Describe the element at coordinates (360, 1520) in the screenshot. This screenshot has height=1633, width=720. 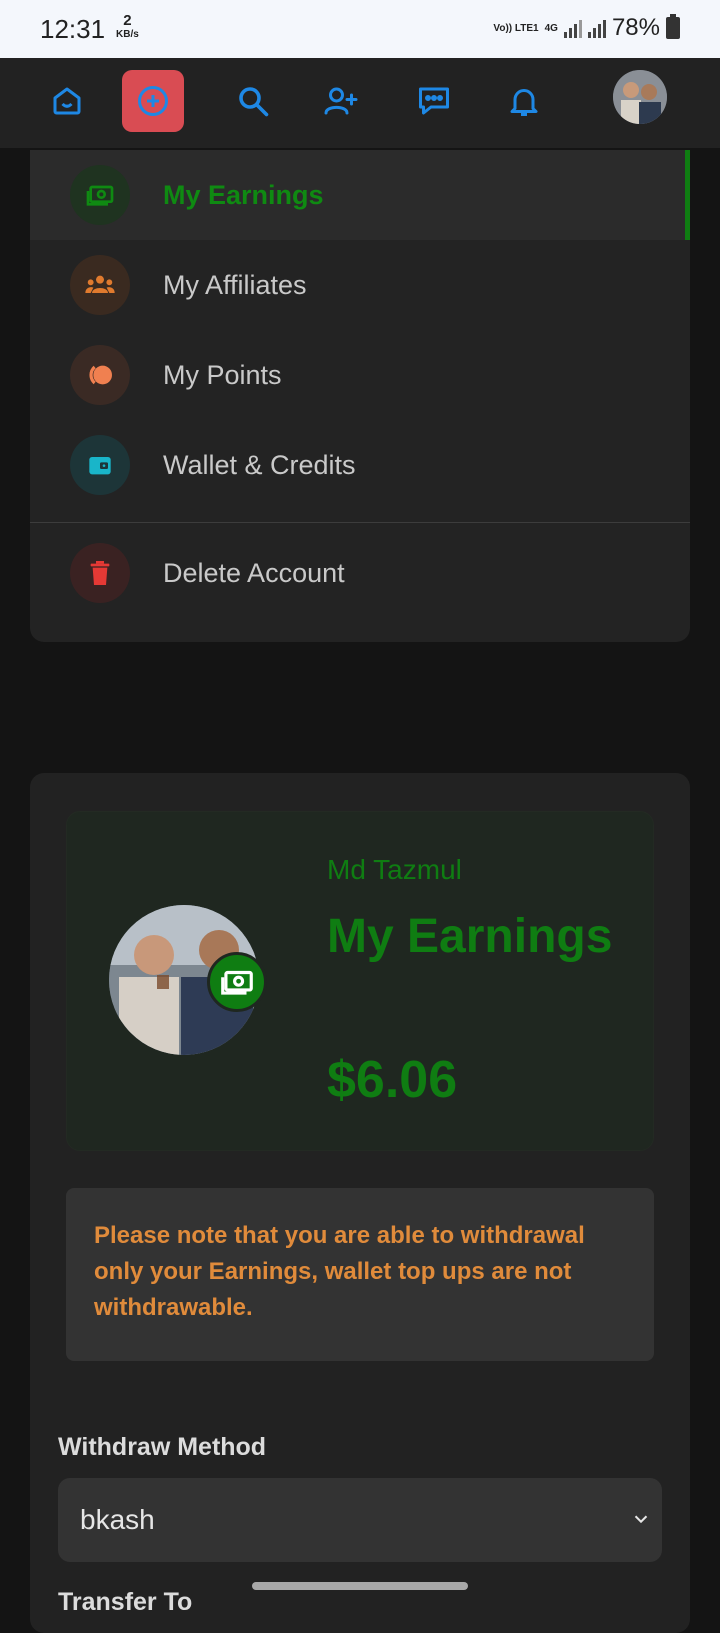
I see `withdraw-method-select: bkash` at that location.